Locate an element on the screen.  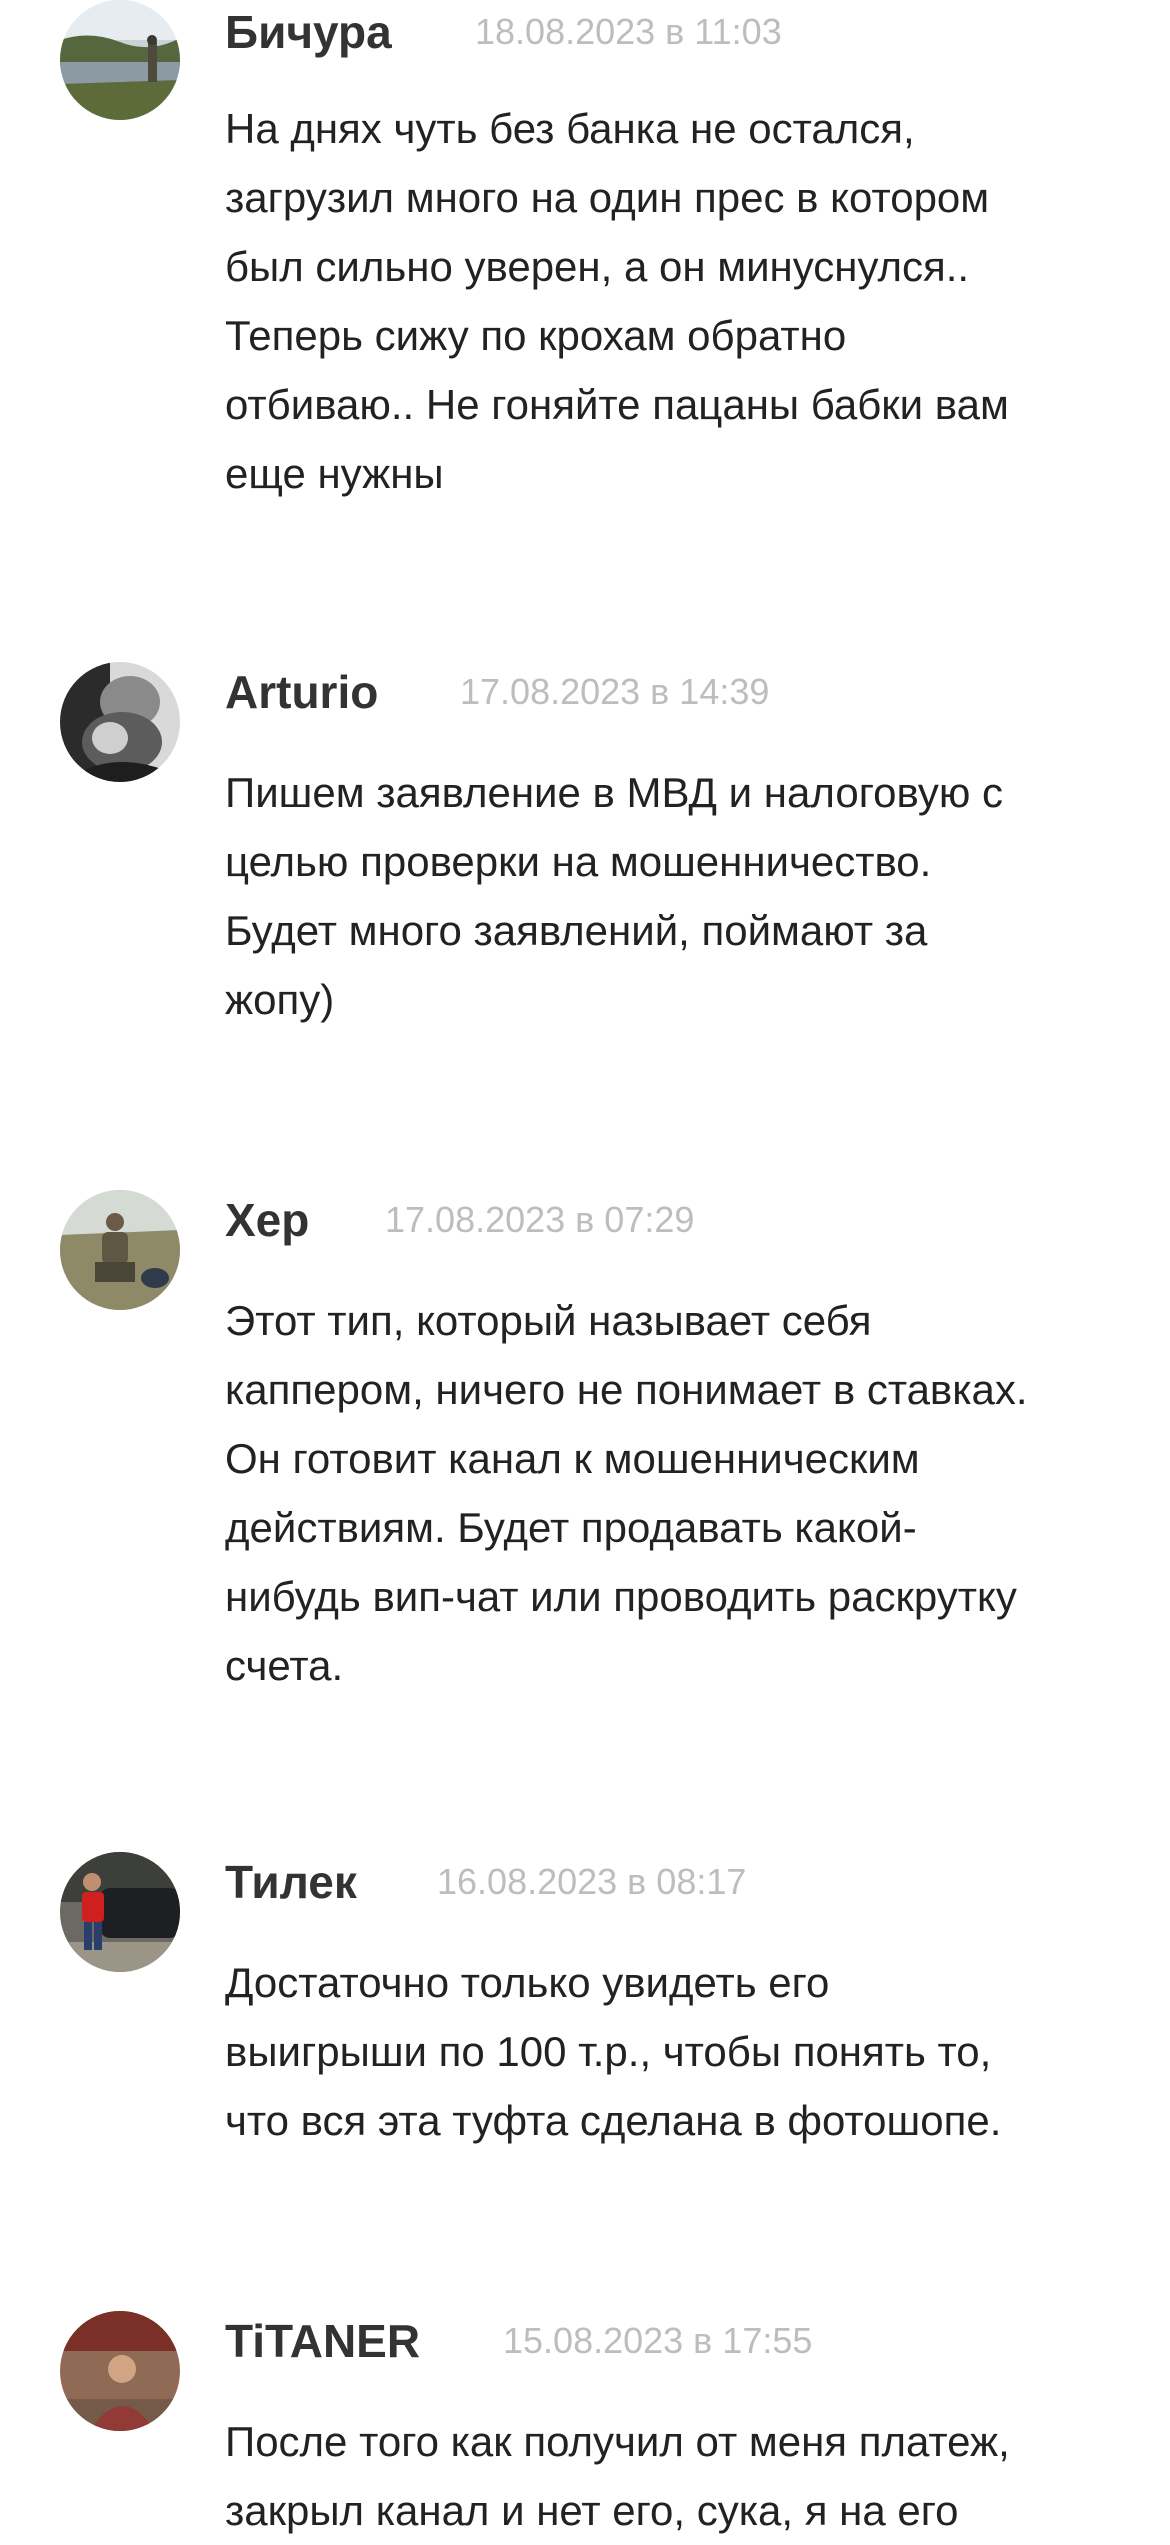
comment-date: 18.08.2023 в 11:03 is located at coordinates (628, 31).